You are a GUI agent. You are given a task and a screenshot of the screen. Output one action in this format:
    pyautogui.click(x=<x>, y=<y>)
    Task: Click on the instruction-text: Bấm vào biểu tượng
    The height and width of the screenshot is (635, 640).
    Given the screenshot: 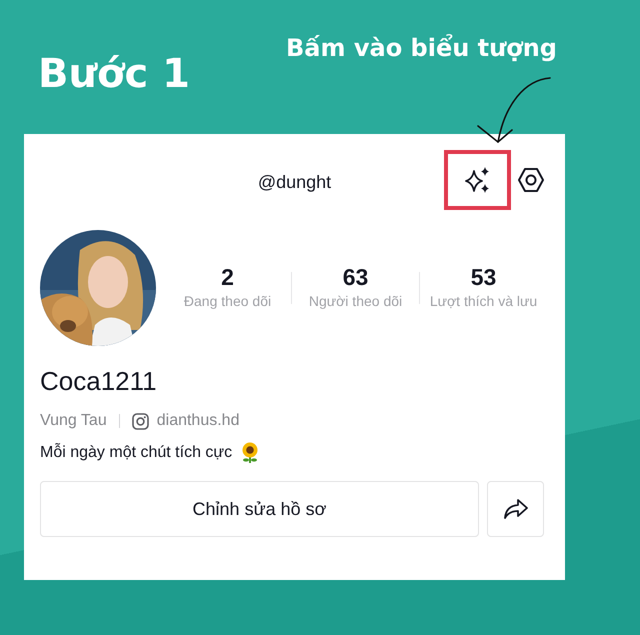 What is the action you would take?
    pyautogui.click(x=421, y=48)
    